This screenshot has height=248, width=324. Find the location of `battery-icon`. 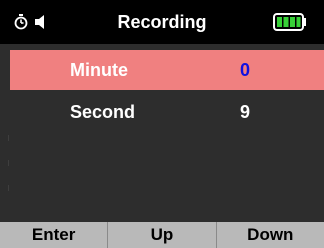

battery-icon is located at coordinates (289, 22).